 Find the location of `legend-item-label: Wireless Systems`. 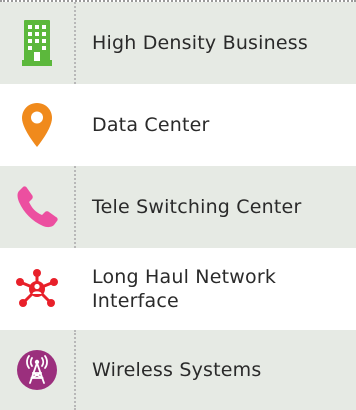

legend-item-label: Wireless Systems is located at coordinates (177, 370).